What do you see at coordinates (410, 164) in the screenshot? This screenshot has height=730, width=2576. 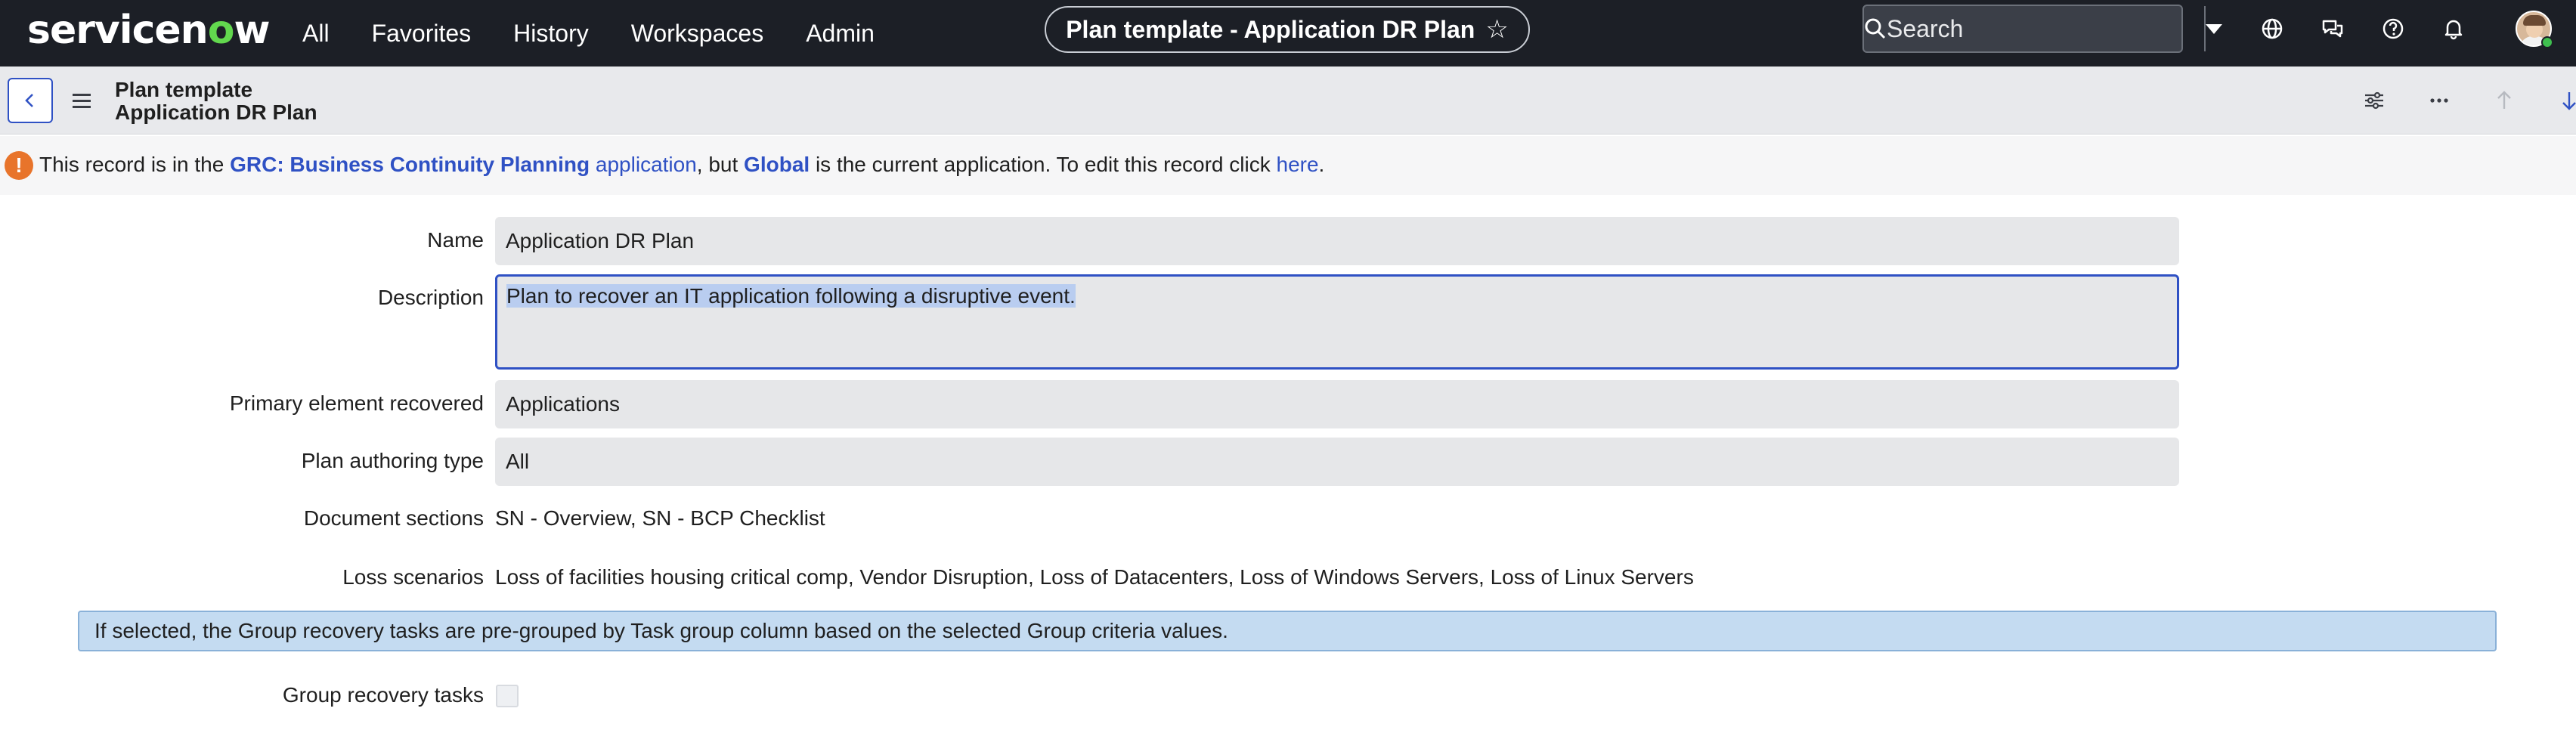 I see `scope-application-link: GRC: Business Continuity Planning` at bounding box center [410, 164].